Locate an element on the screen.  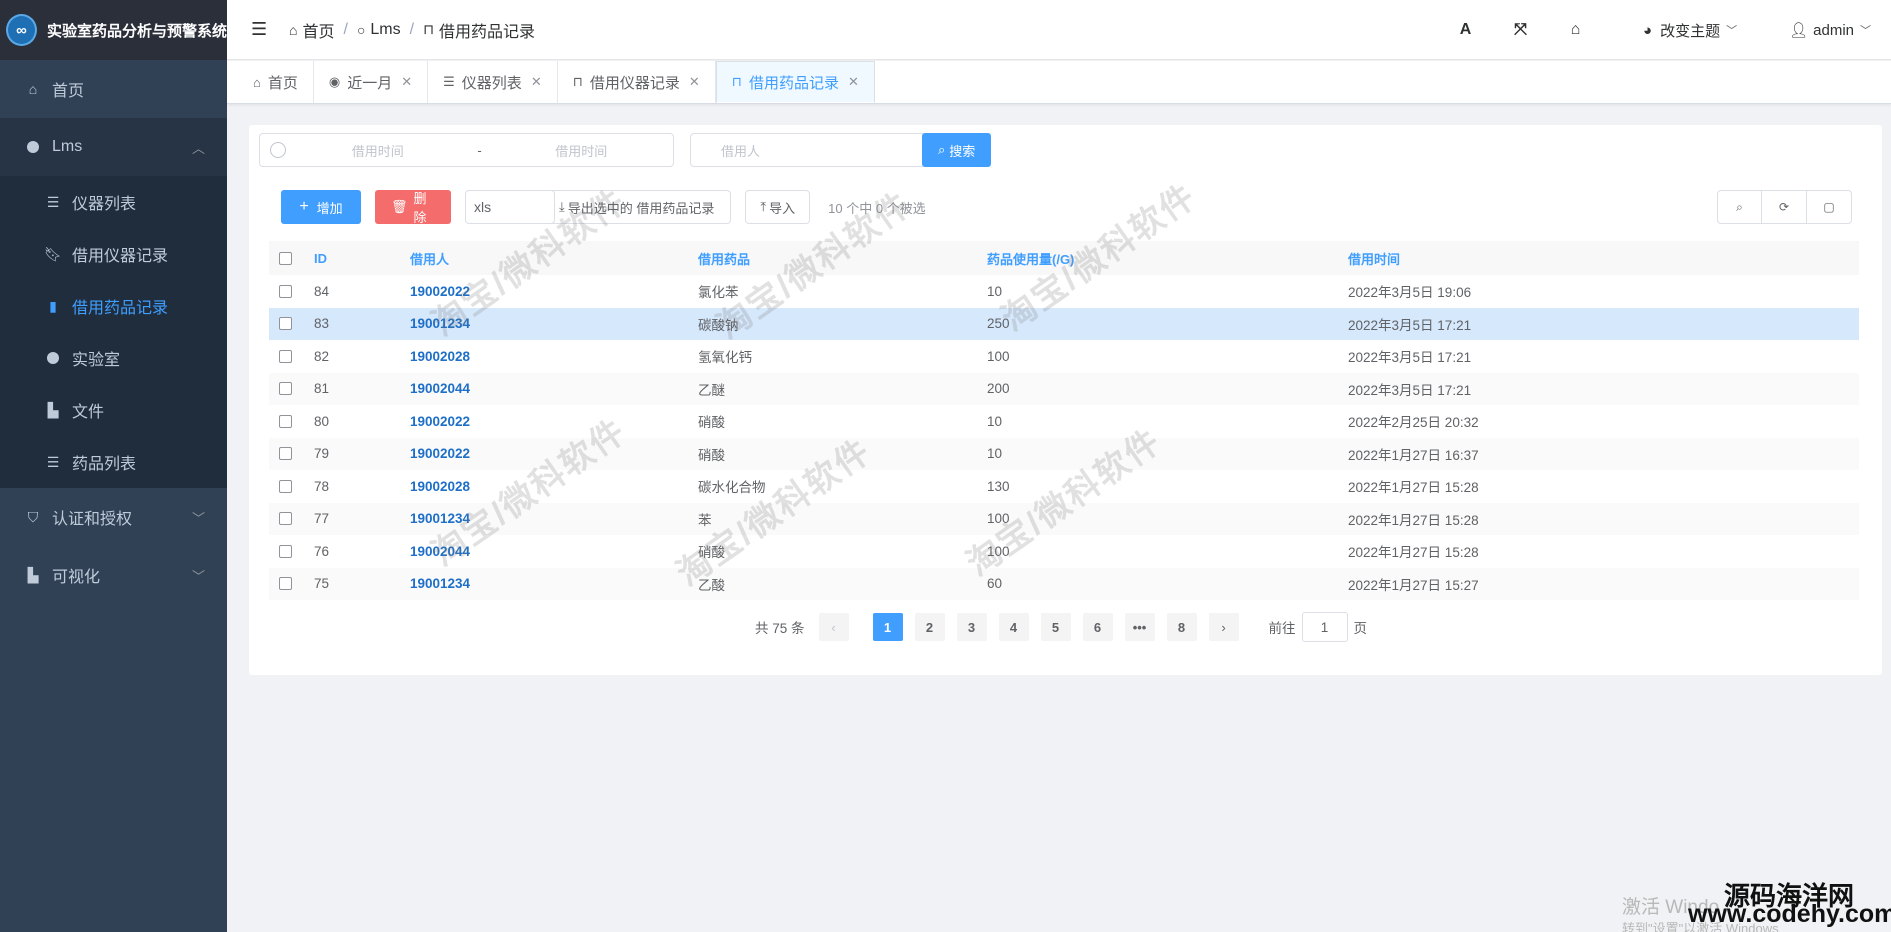
delete-button: 🗑︎ 删除 is located at coordinates (413, 207).